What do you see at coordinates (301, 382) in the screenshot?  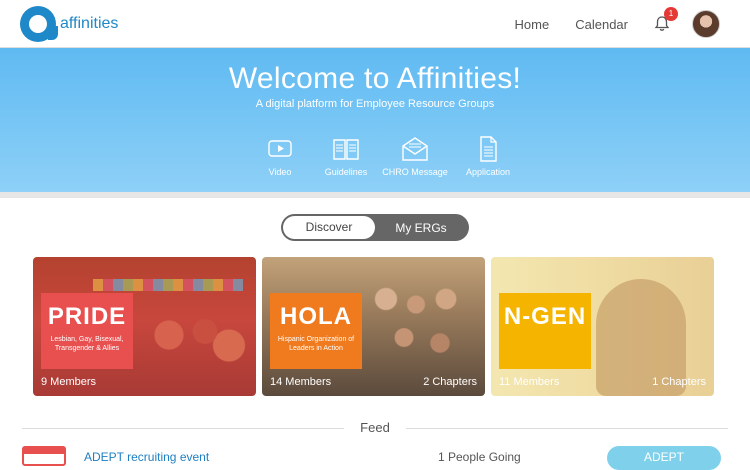 I see `member-count: 14 Members` at bounding box center [301, 382].